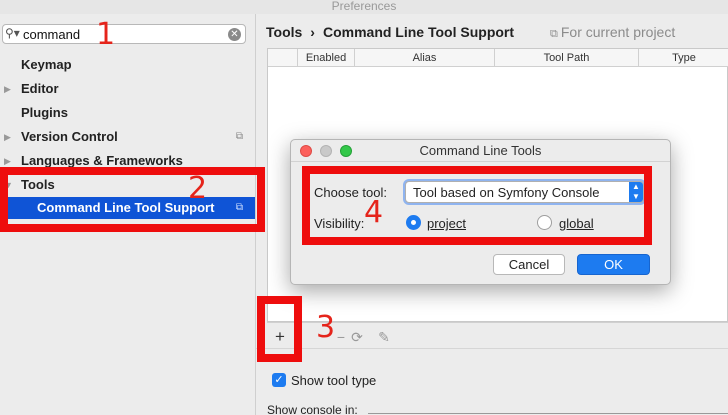 This screenshot has height=415, width=728. What do you see at coordinates (480, 151) in the screenshot?
I see `dialog-title: Command Line Tools` at bounding box center [480, 151].